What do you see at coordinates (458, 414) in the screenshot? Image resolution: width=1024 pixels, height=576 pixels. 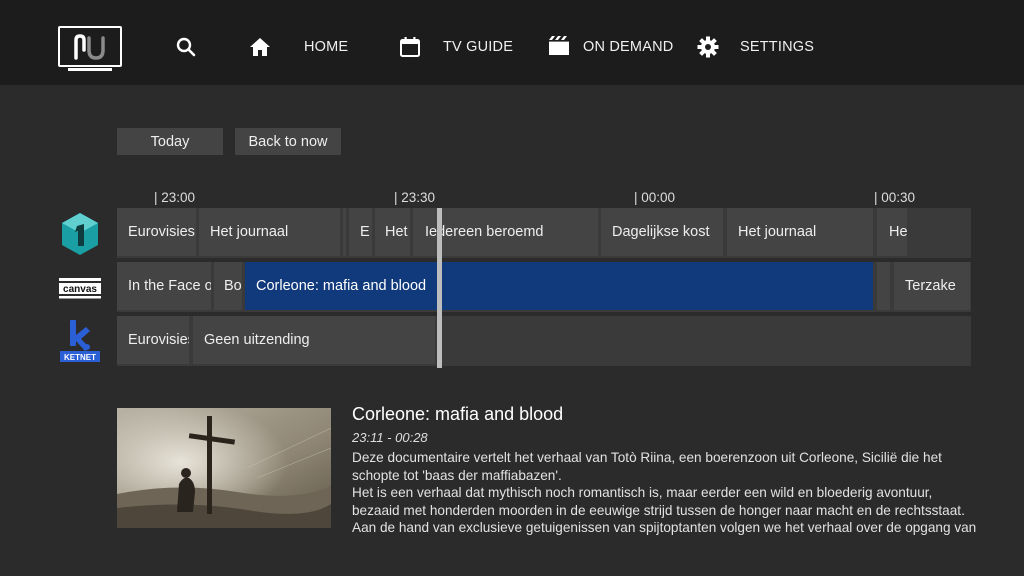 I see `detail-title: Corleone: mafia and blood` at bounding box center [458, 414].